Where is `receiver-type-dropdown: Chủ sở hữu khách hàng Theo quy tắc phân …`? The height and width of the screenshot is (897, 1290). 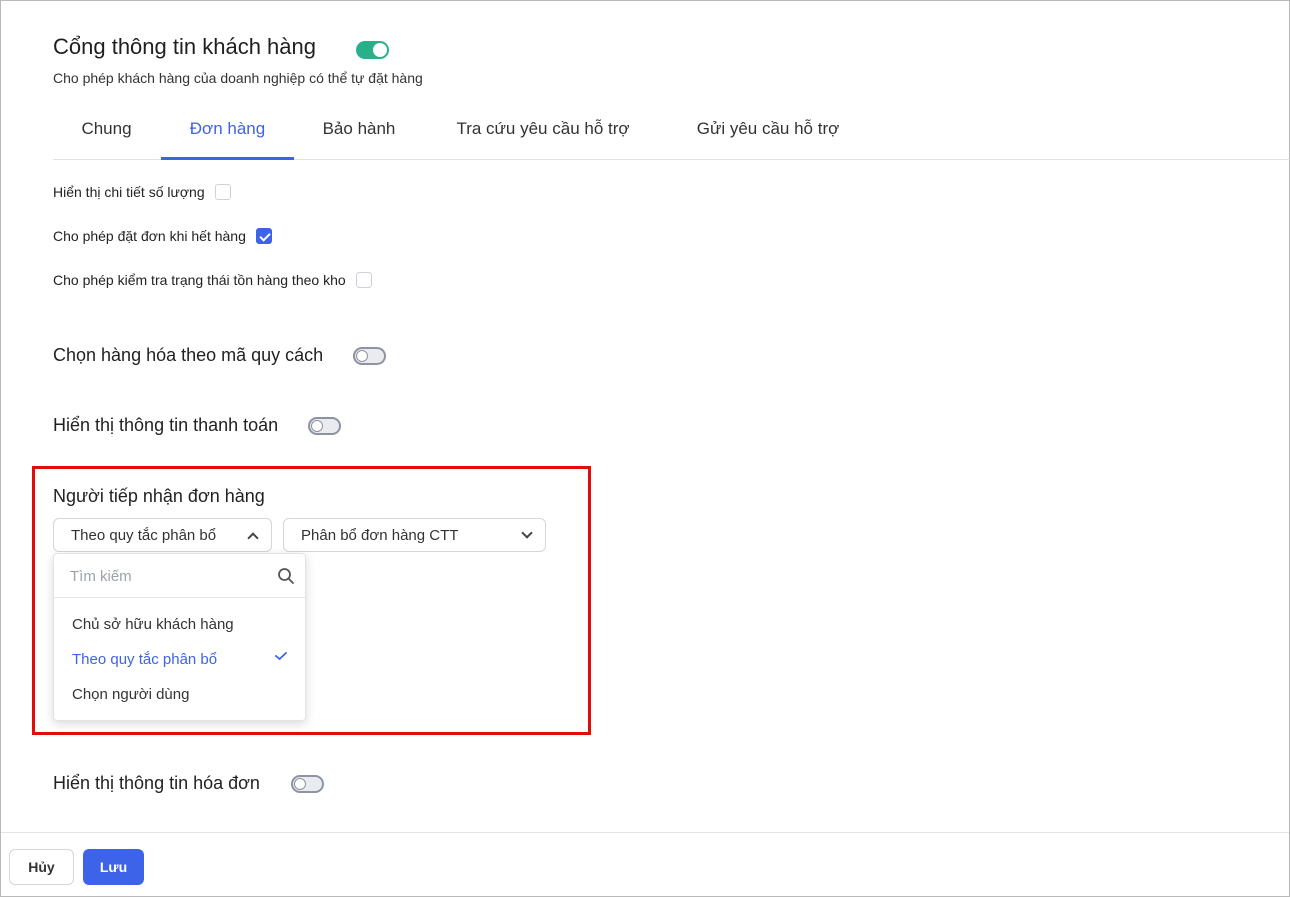 receiver-type-dropdown: Chủ sở hữu khách hàng Theo quy tắc phân … is located at coordinates (179, 637).